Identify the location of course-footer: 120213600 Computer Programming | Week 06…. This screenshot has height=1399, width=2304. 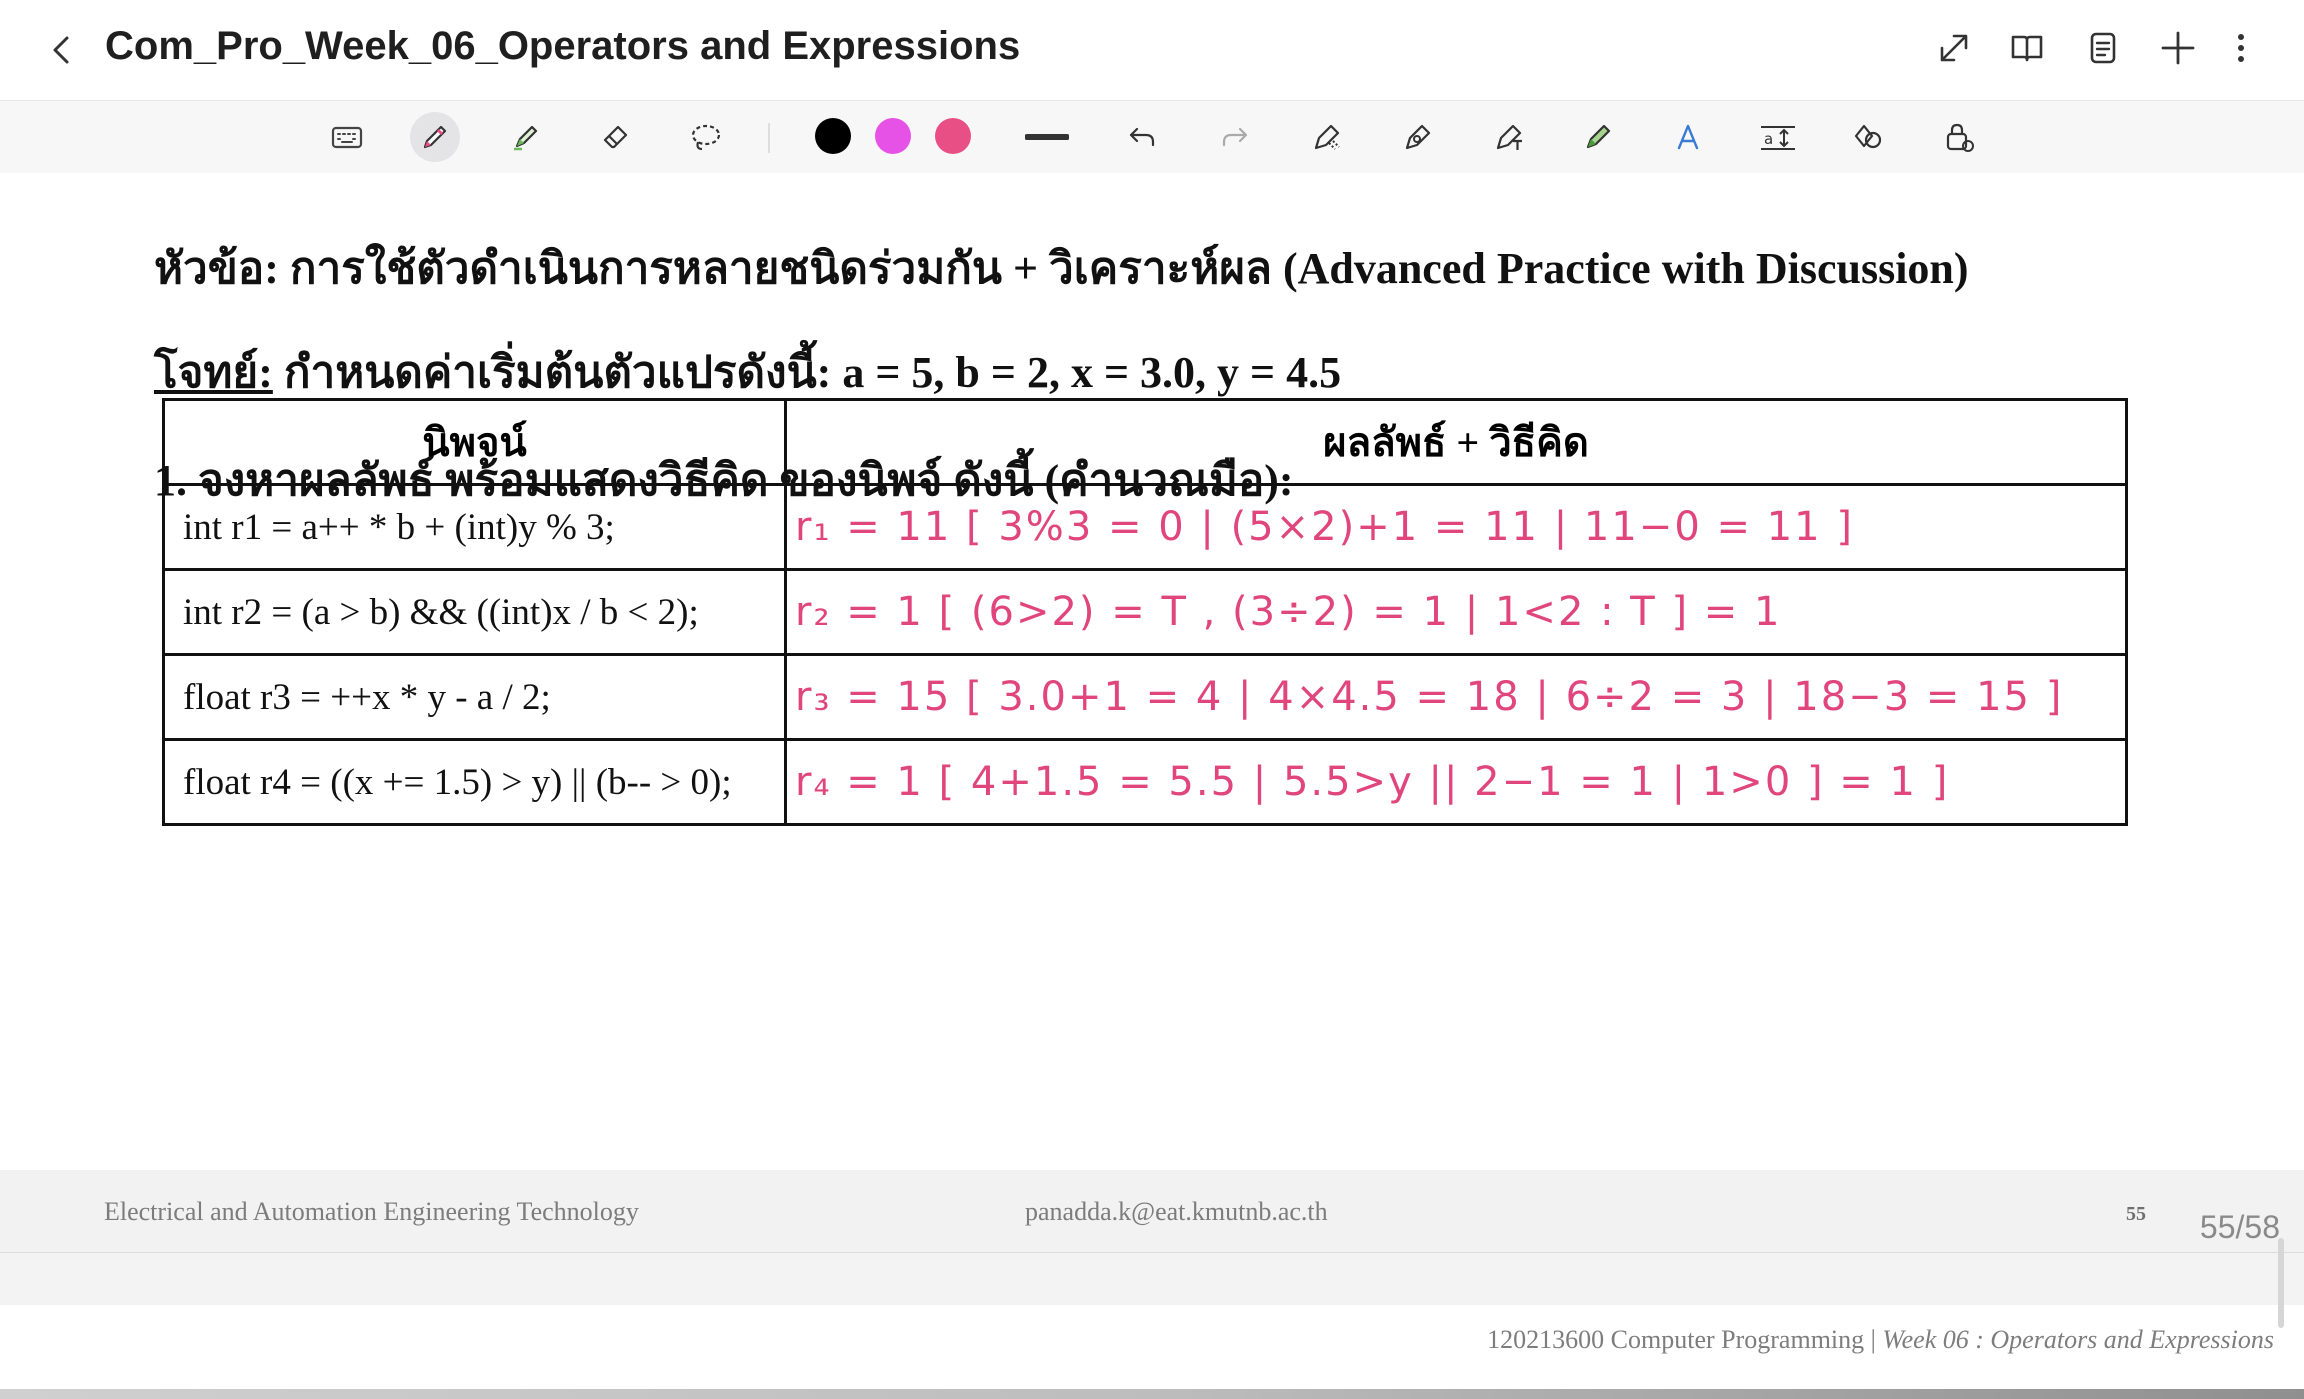
(1880, 1340).